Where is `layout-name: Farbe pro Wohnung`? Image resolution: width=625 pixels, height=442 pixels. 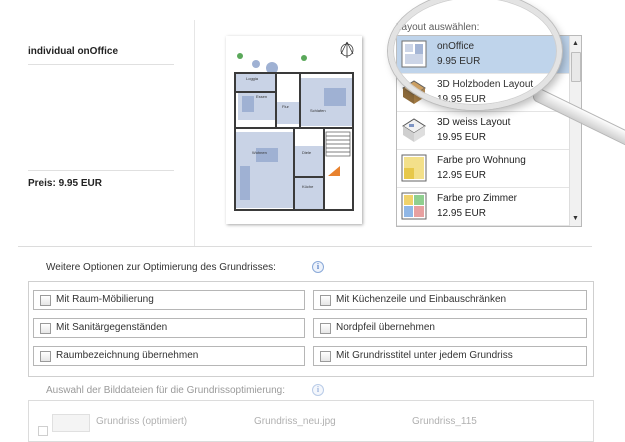 layout-name: Farbe pro Wohnung is located at coordinates (481, 160).